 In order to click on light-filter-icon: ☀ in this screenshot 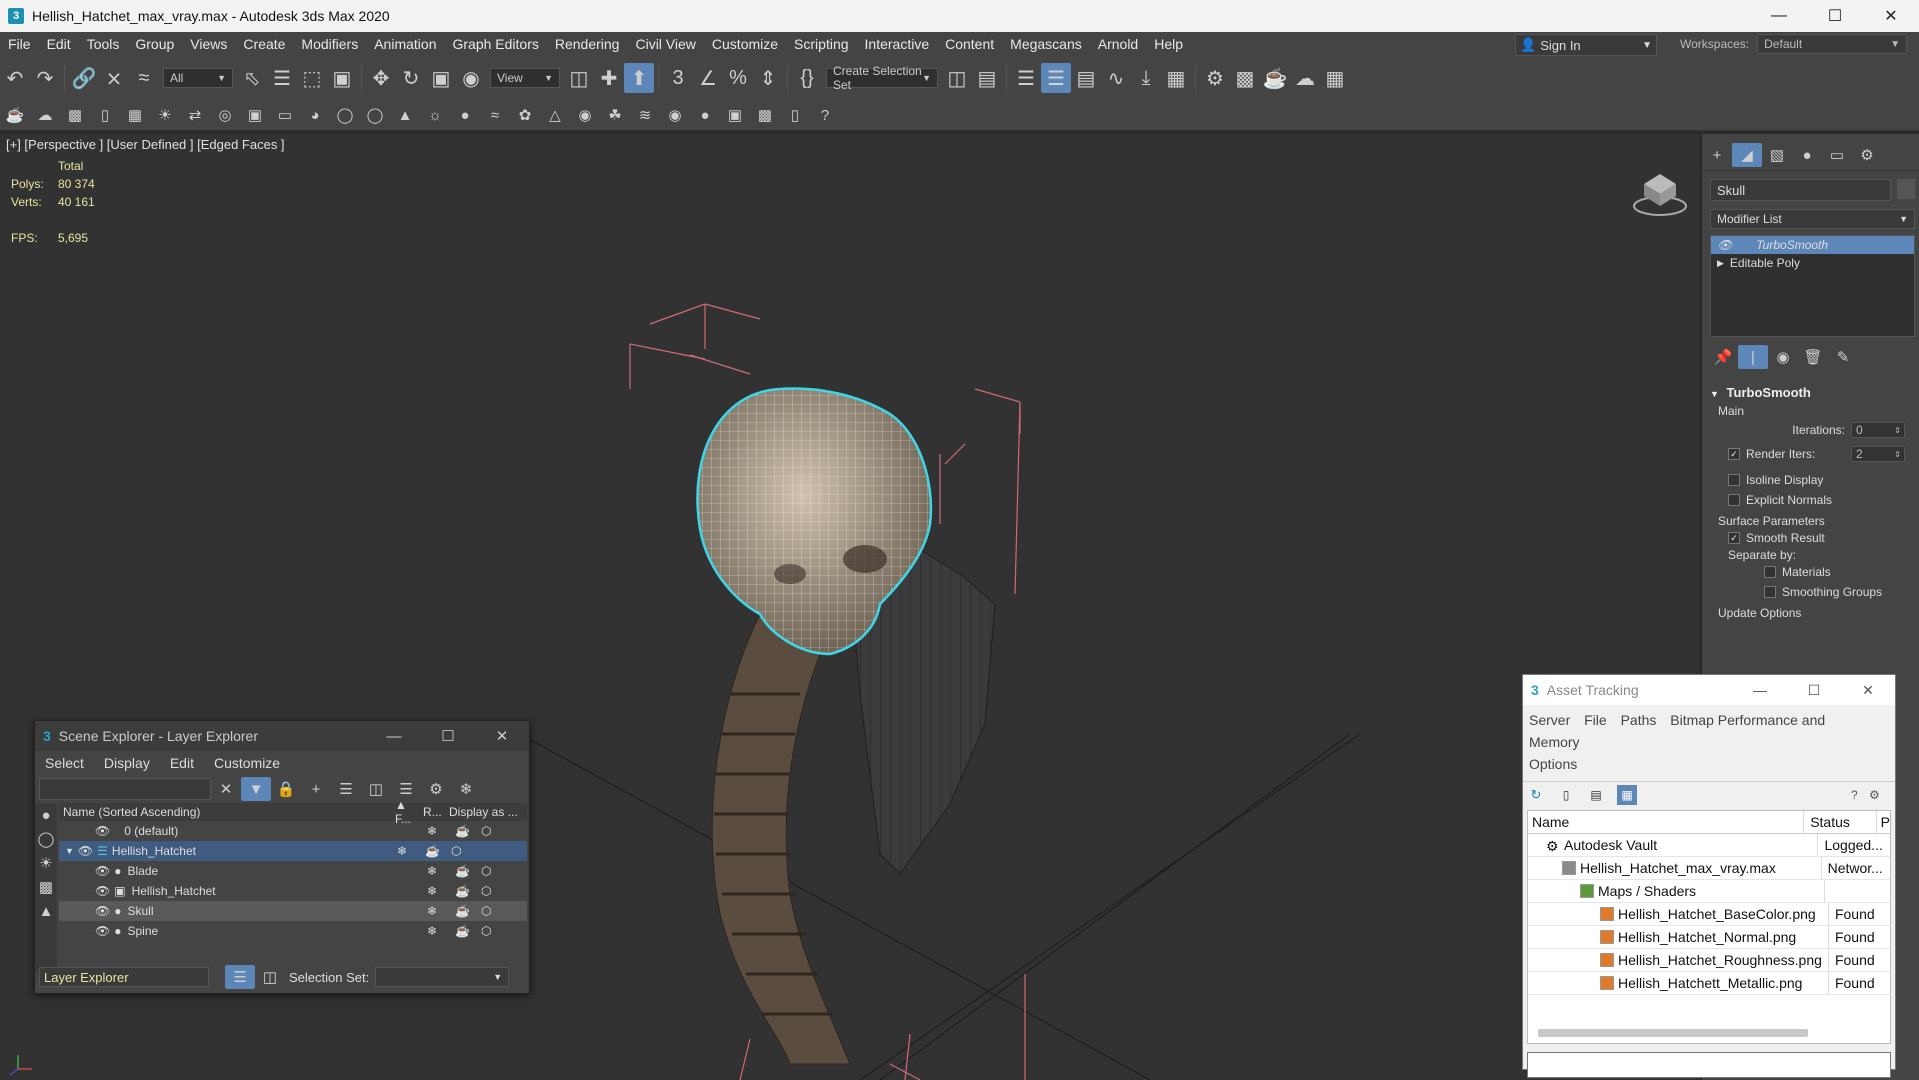, I will do `click(46, 863)`.